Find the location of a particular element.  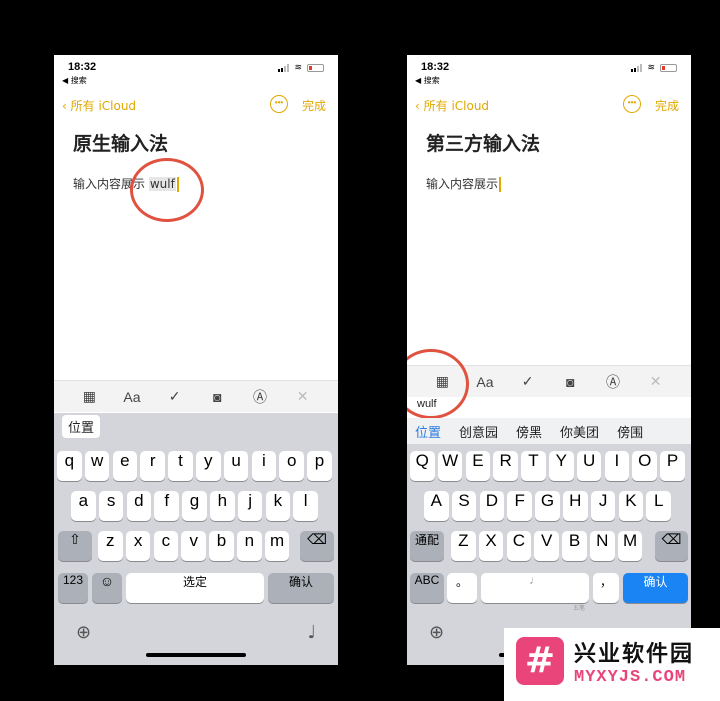

letter-key: B is located at coordinates (574, 546).